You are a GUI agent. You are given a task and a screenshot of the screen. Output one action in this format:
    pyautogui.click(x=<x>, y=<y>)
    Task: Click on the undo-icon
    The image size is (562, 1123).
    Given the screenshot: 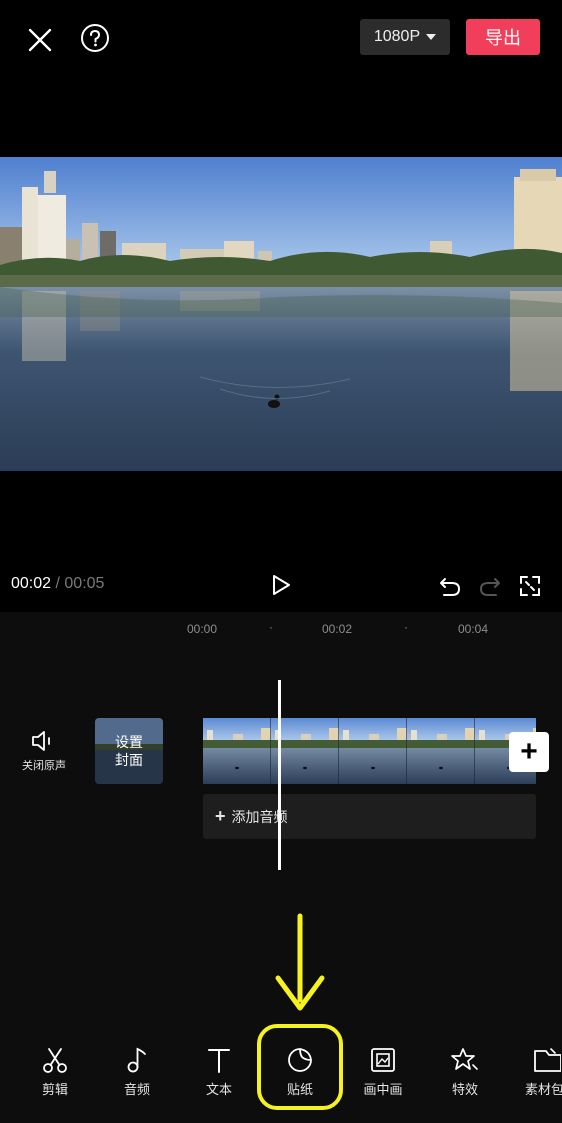 What is the action you would take?
    pyautogui.click(x=450, y=587)
    